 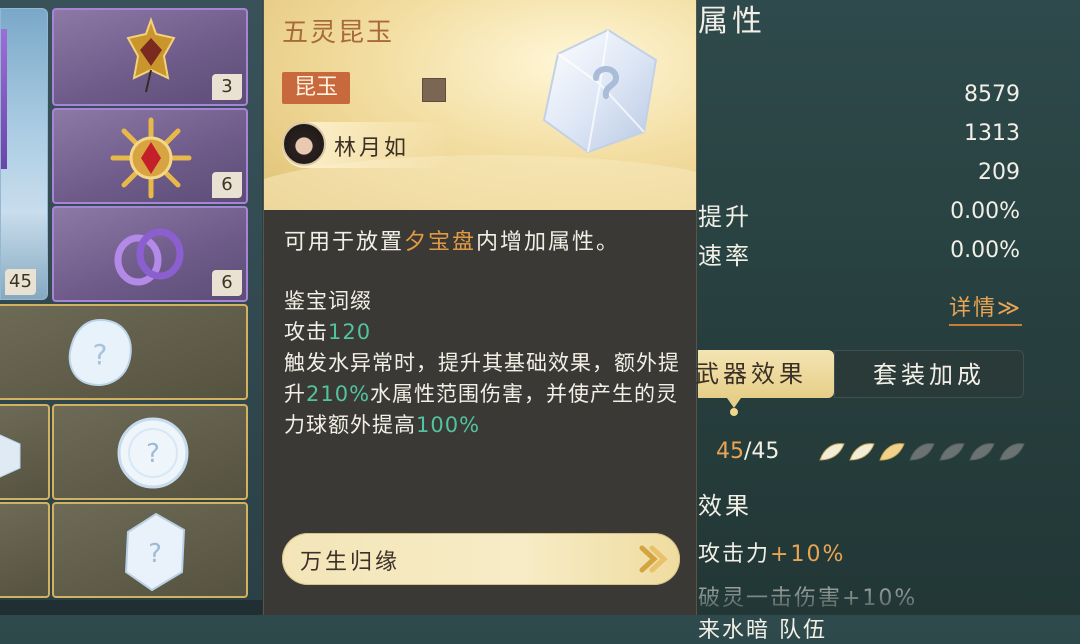 What do you see at coordinates (350, 332) in the screenshot?
I see `attack-value: 120` at bounding box center [350, 332].